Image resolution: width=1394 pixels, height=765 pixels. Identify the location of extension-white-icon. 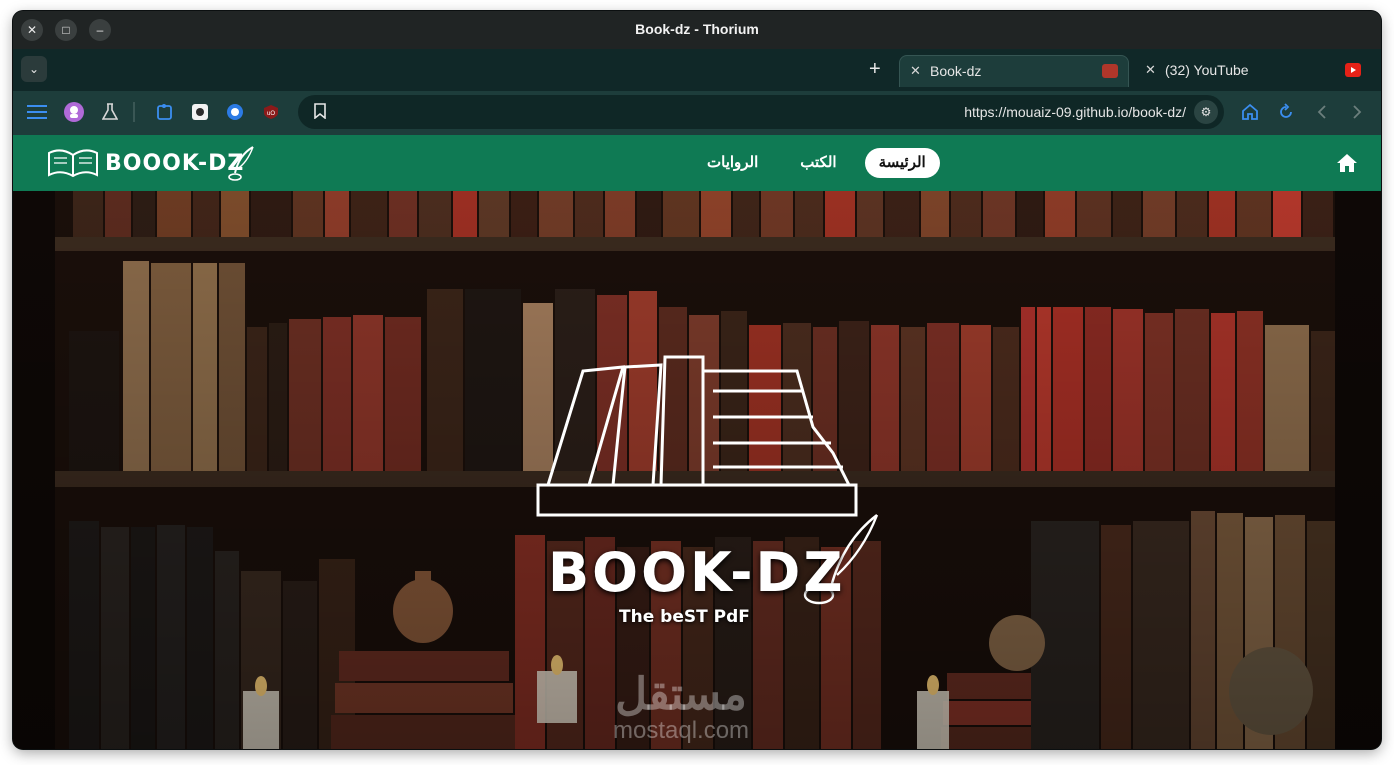
(200, 112).